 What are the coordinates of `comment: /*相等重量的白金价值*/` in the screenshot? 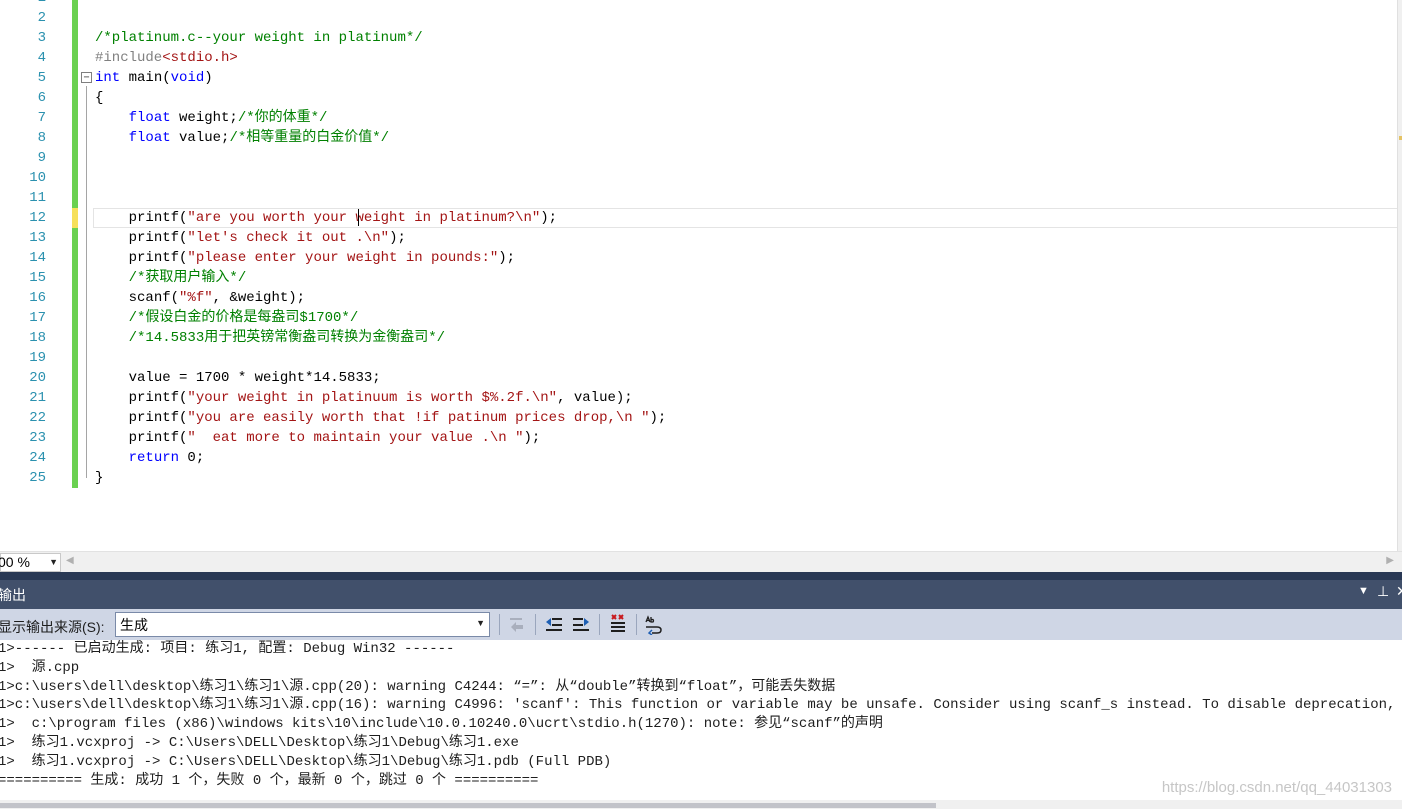 It's located at (309, 138).